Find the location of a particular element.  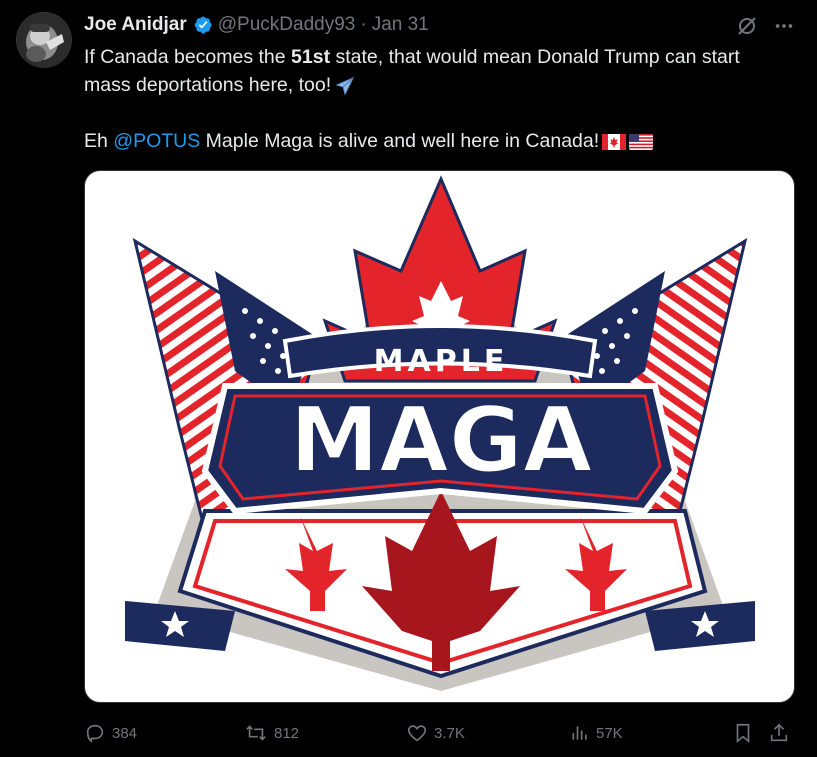

tweet-actions: 384 812 3.7K 57K is located at coordinates (439, 736).